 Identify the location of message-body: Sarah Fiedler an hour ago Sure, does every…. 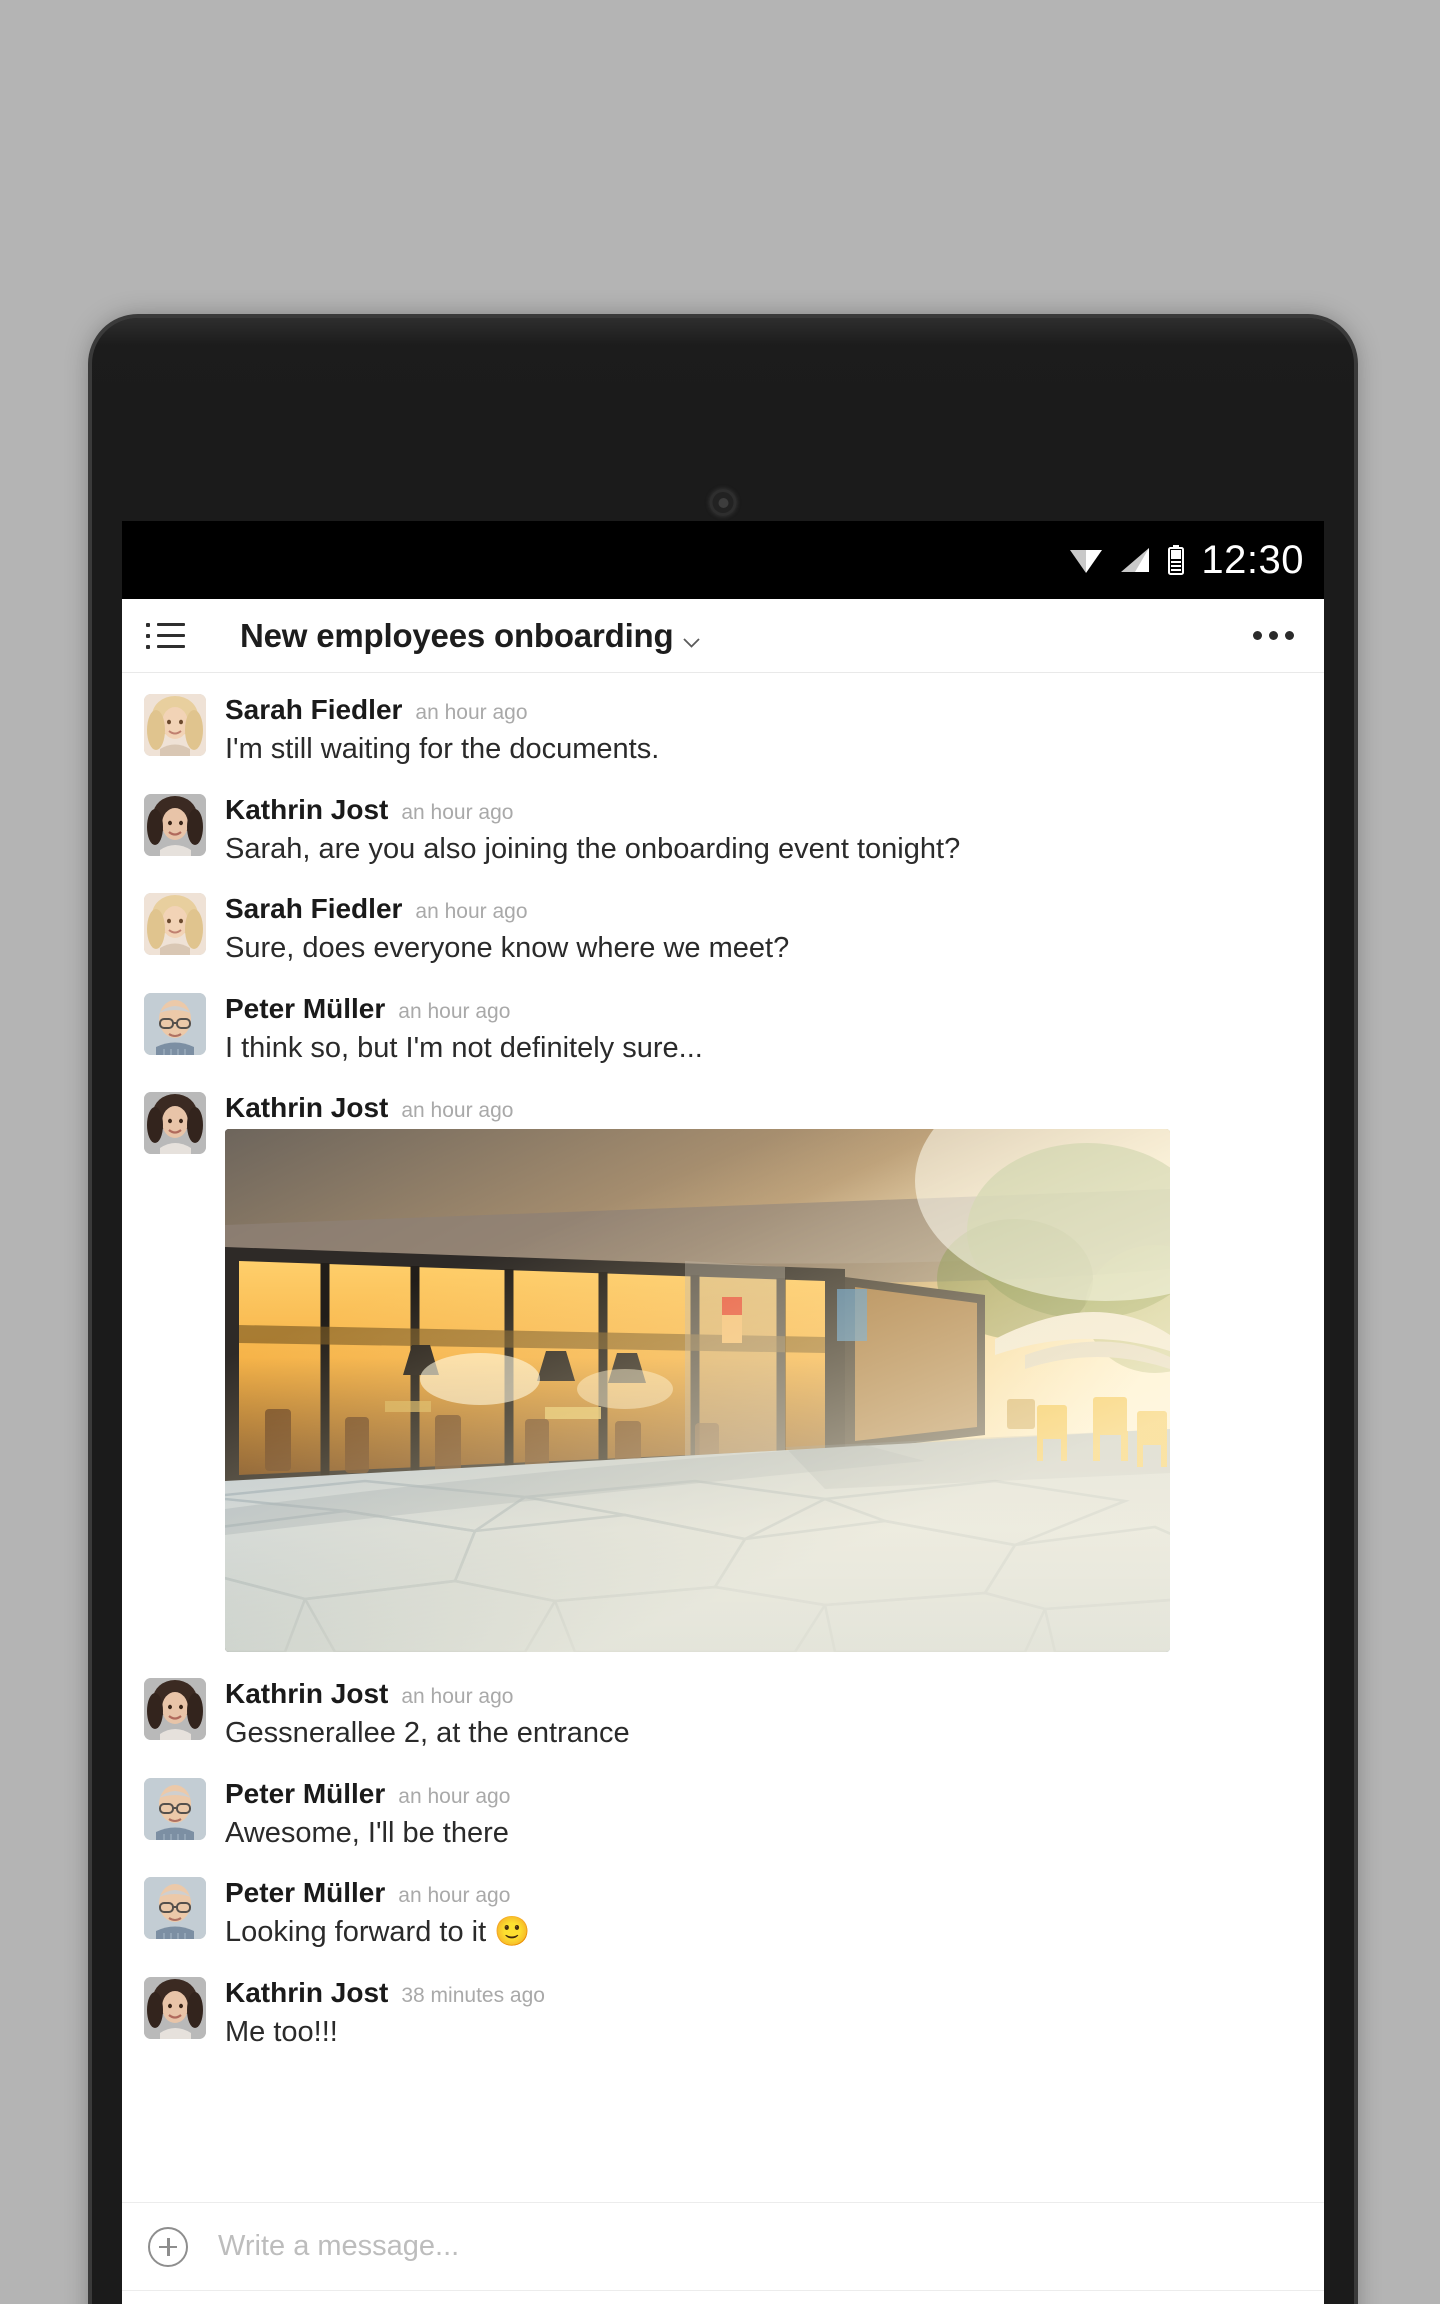
(762, 930).